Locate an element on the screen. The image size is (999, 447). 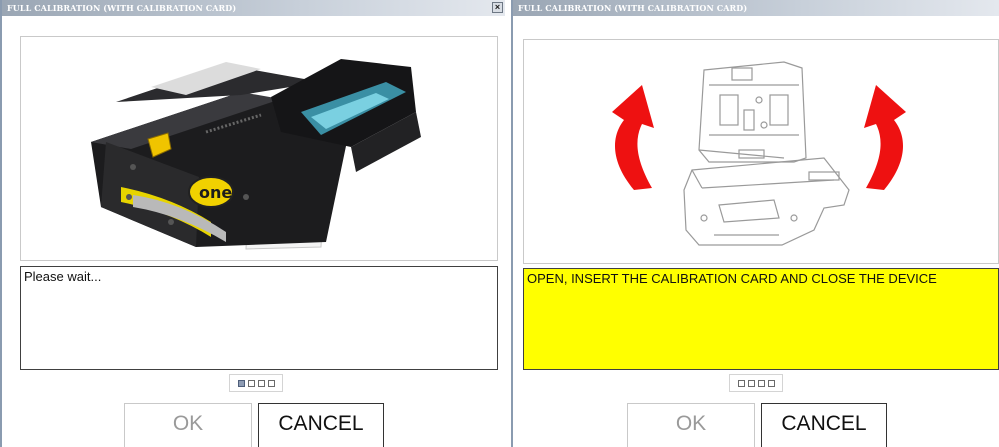
device-outline-icon is located at coordinates (766, 153).